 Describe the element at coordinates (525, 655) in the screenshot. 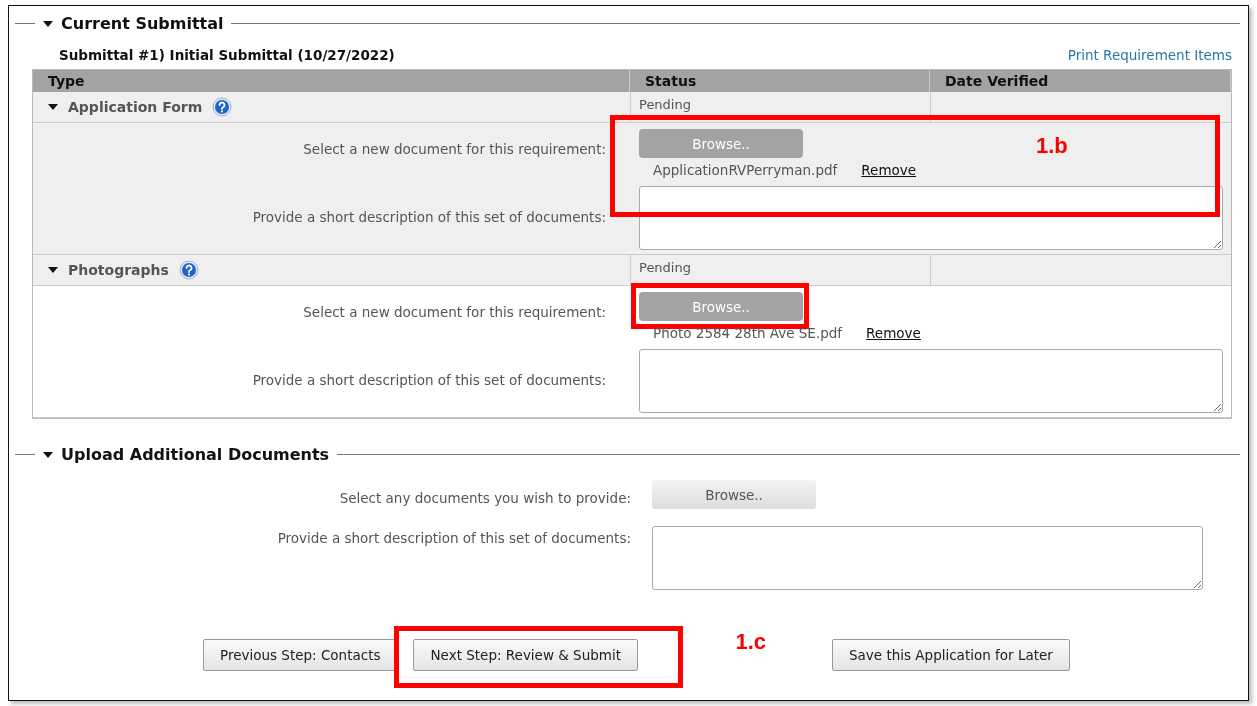

I see `step-button: Next Step: Review & Submit` at that location.